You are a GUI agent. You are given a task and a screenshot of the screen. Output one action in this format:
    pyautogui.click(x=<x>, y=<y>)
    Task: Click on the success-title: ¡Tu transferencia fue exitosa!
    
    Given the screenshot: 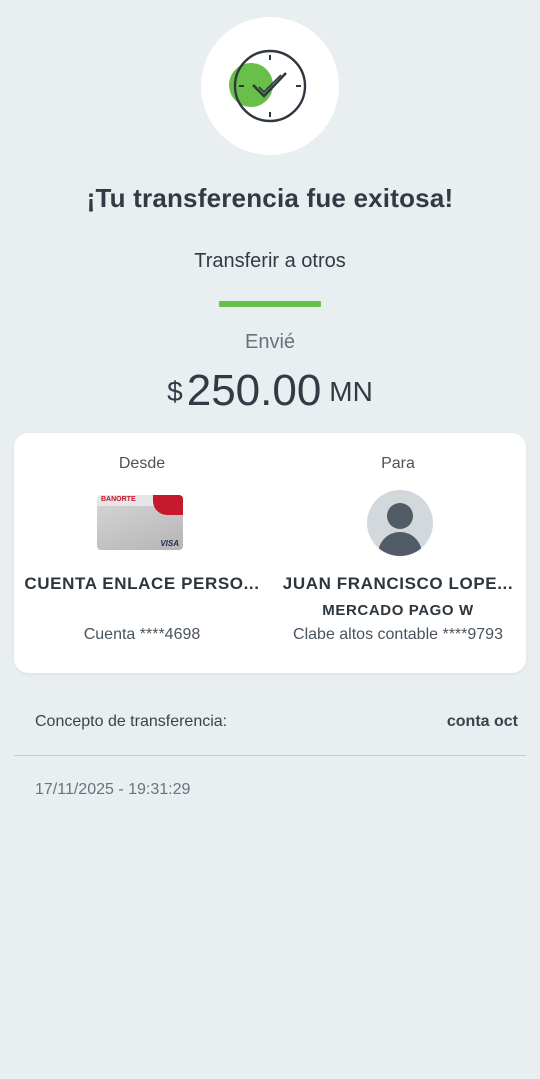 What is the action you would take?
    pyautogui.click(x=270, y=198)
    